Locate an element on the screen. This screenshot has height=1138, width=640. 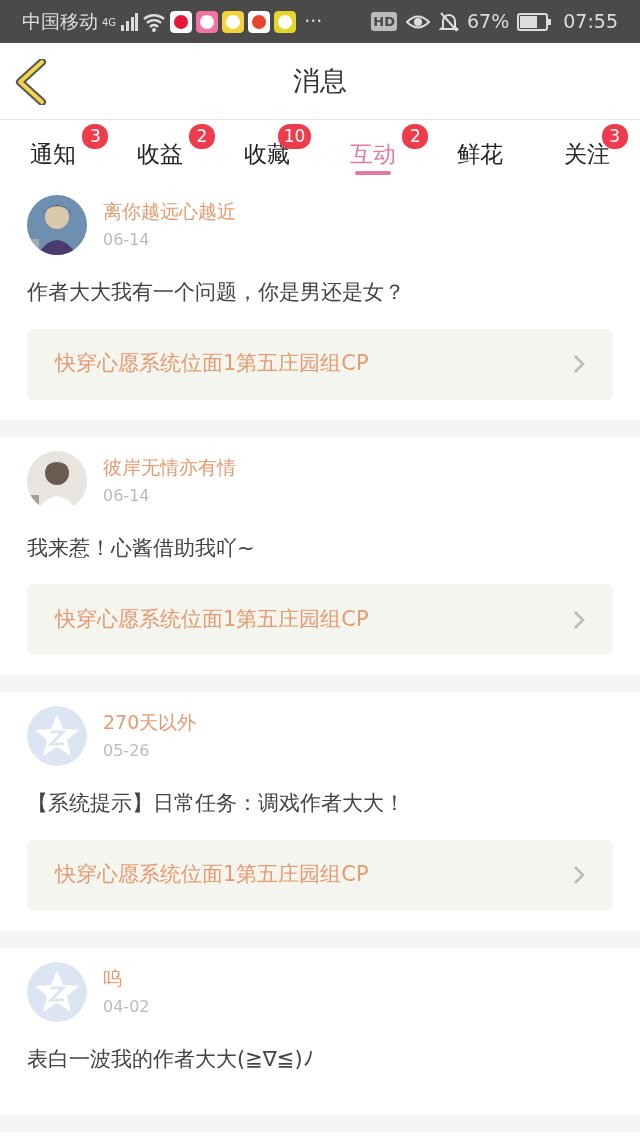
carrier-name: 中国移动 is located at coordinates (60, 22).